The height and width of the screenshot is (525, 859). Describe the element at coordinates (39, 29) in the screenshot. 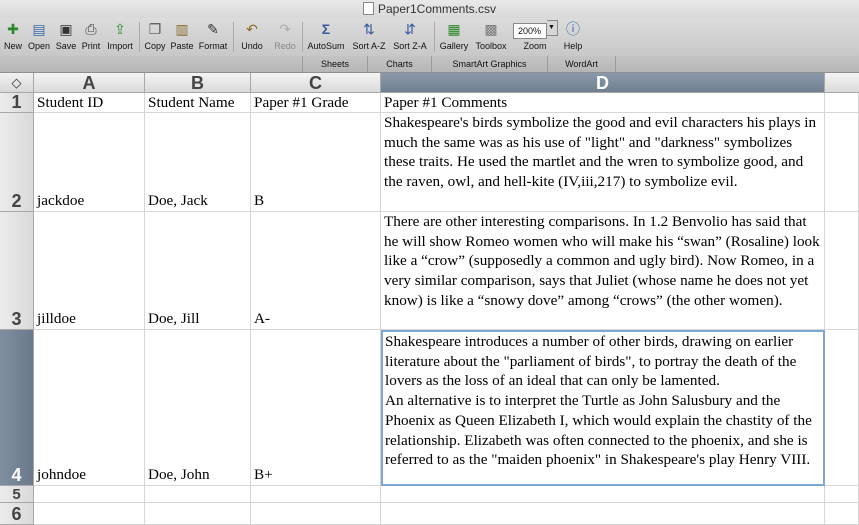

I see `open-icon: ▤` at that location.